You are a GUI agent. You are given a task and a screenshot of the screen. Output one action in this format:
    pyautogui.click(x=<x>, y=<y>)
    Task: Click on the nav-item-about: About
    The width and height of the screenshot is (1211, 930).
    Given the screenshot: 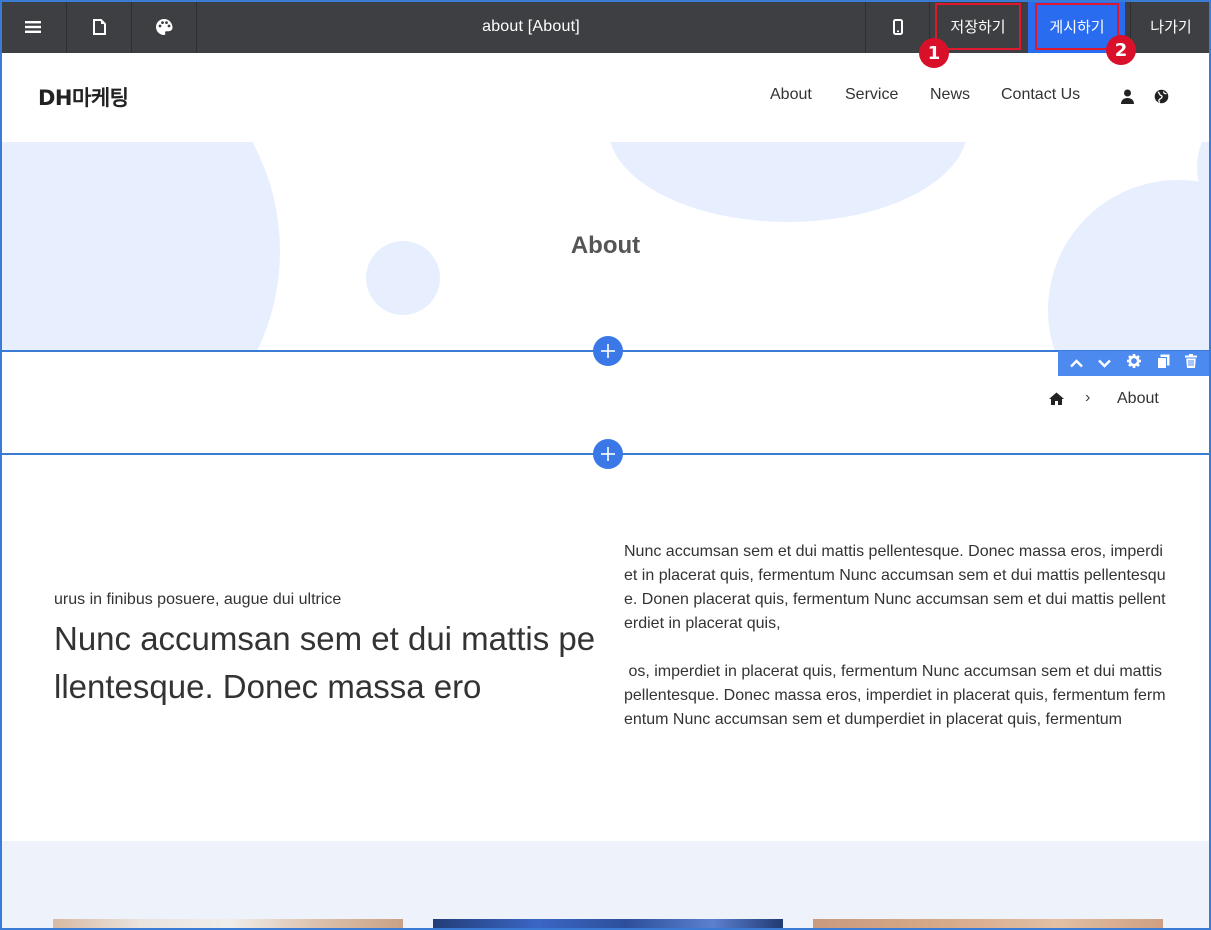 What is the action you would take?
    pyautogui.click(x=791, y=95)
    